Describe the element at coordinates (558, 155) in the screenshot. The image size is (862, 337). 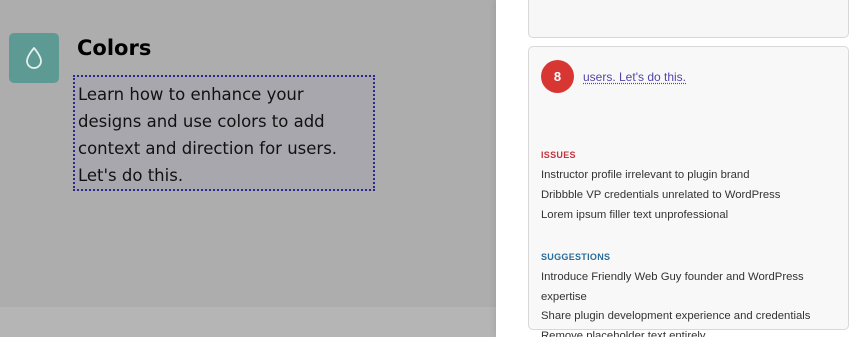
I see `issues-heading: ISSUES` at that location.